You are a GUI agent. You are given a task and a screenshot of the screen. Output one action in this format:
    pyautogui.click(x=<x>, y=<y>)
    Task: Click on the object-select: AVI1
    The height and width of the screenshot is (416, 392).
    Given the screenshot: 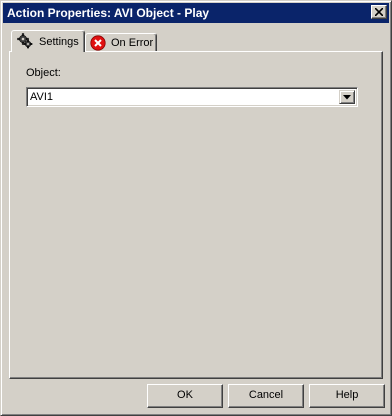 What is the action you would take?
    pyautogui.click(x=192, y=97)
    